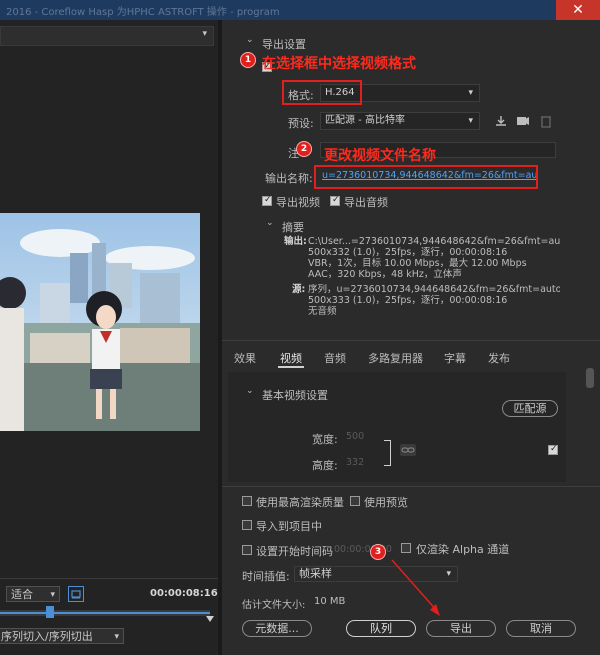 The width and height of the screenshot is (600, 655). What do you see at coordinates (499, 358) in the screenshot?
I see `tab-publish: 发布` at bounding box center [499, 358].